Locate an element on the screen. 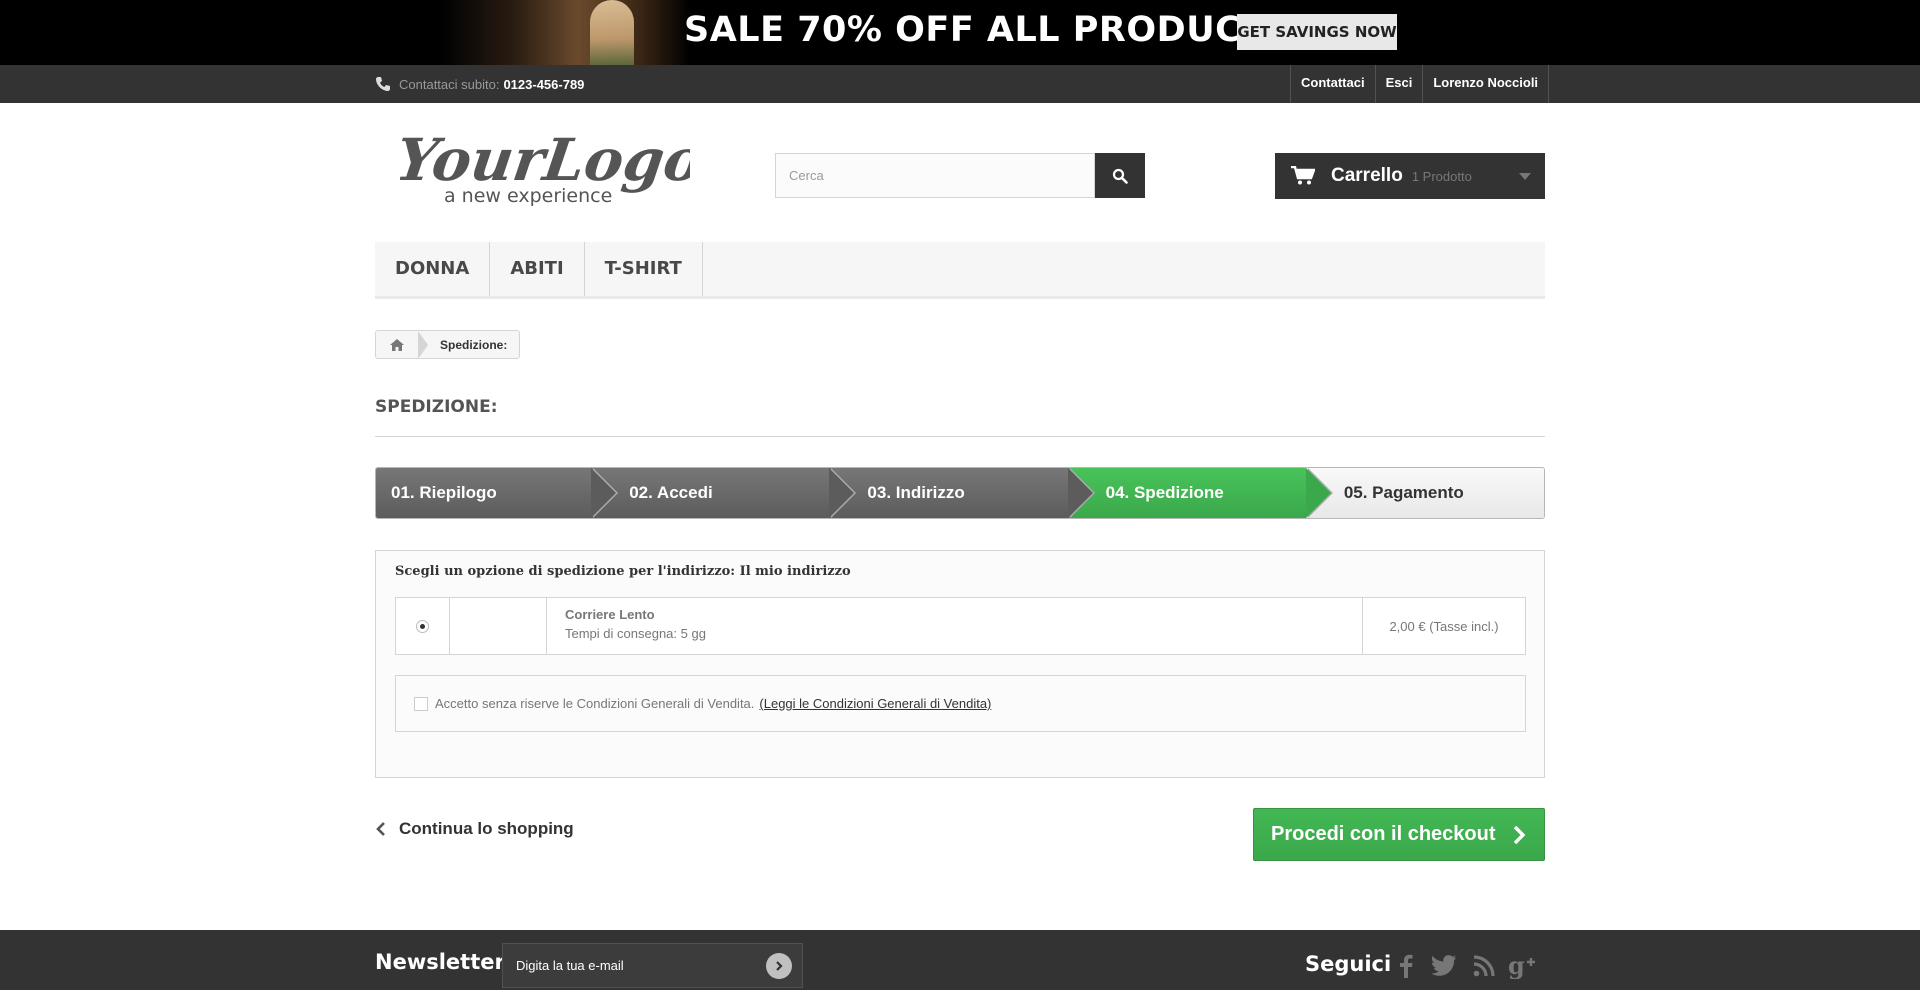 The height and width of the screenshot is (990, 1920). search-button is located at coordinates (1120, 175).